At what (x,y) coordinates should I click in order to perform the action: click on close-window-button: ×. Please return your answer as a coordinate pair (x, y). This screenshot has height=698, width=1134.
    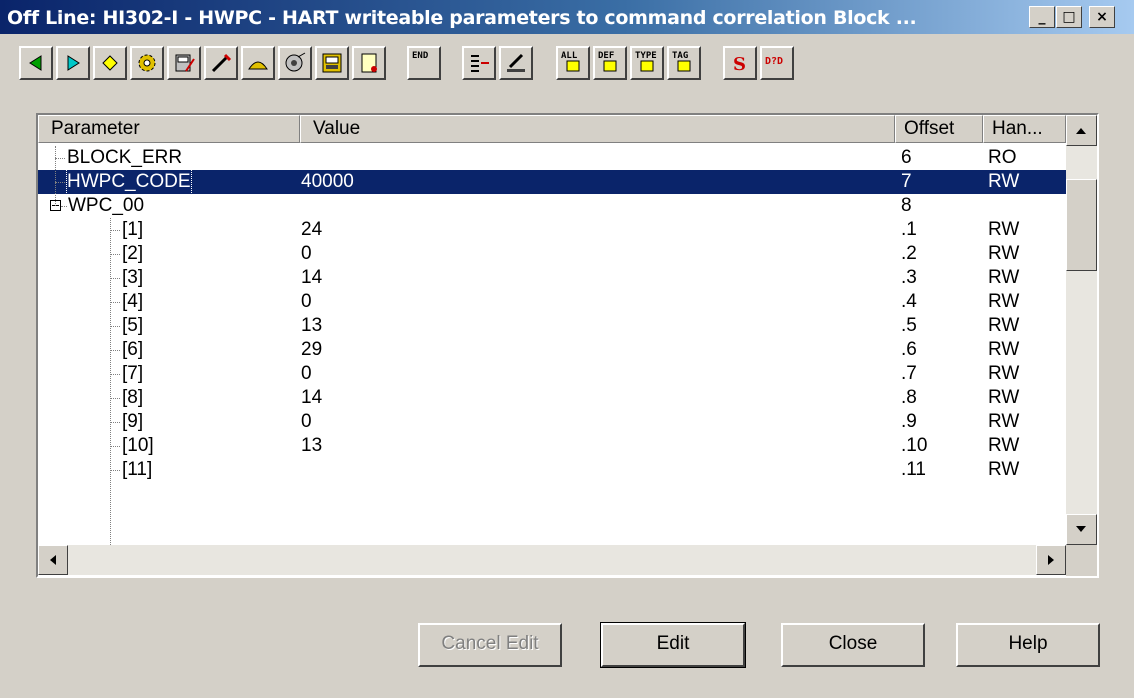
    Looking at the image, I should click on (1102, 17).